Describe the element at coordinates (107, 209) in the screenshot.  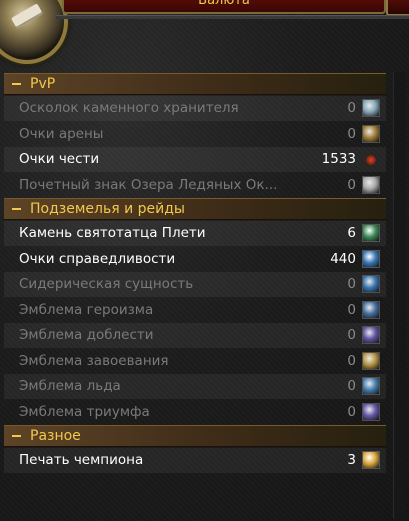
I see `section-label: Подземелья и рейды` at that location.